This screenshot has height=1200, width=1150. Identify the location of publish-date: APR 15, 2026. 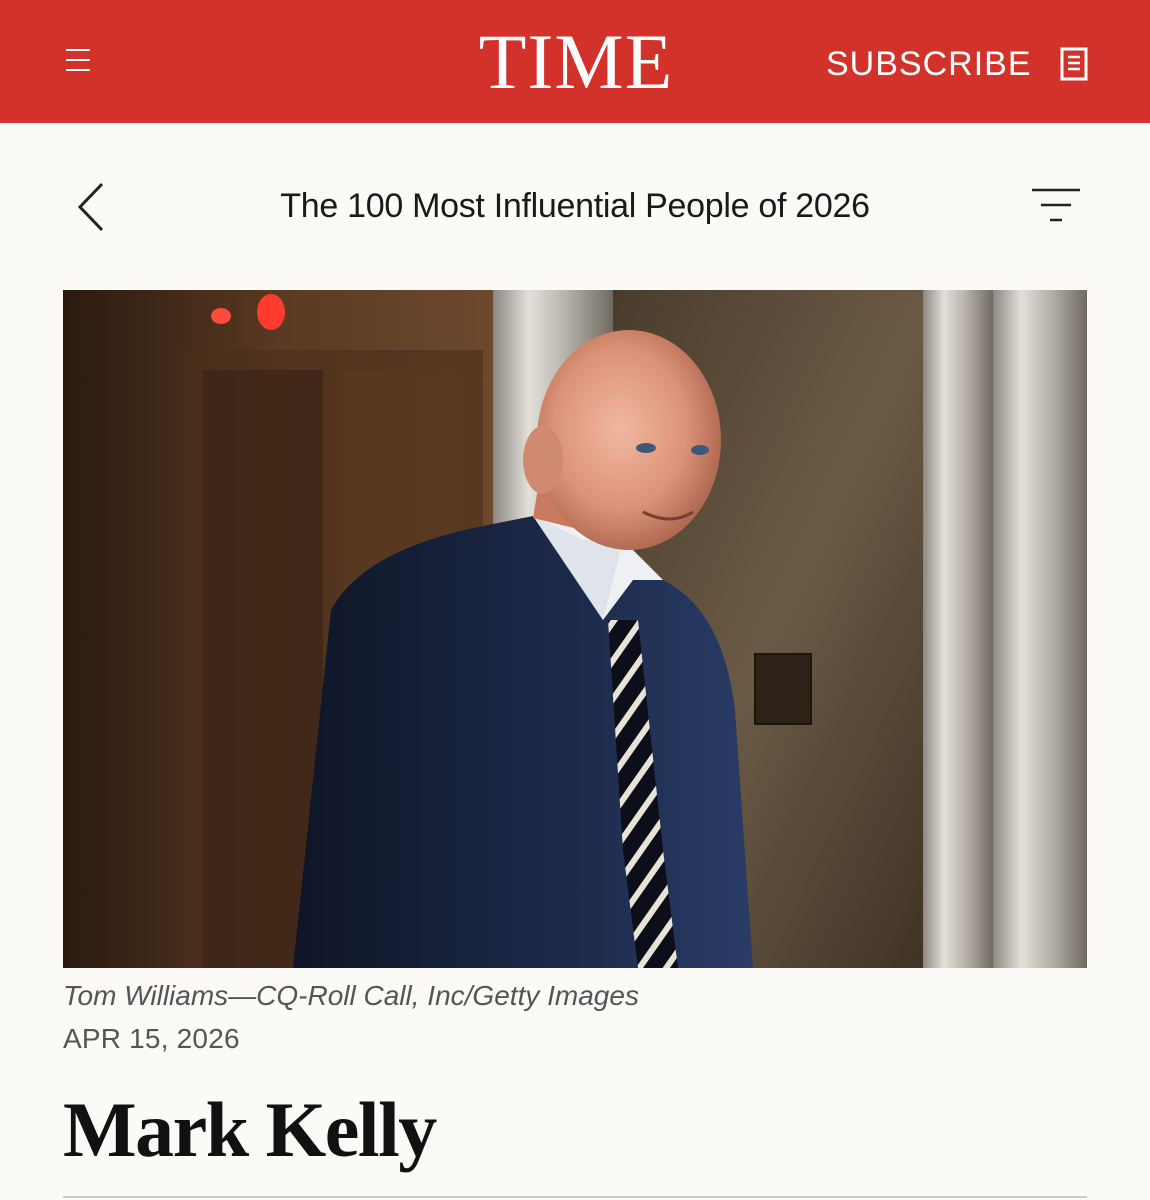
(151, 1038).